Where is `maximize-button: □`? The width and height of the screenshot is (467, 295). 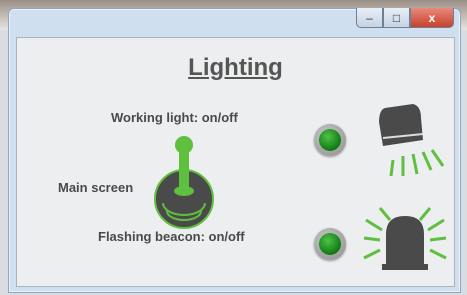 maximize-button: □ is located at coordinates (396, 18).